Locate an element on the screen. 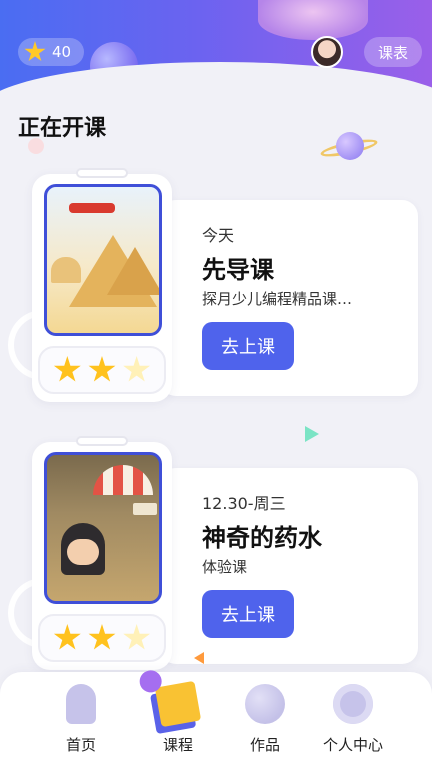  star-count: 40 is located at coordinates (62, 52).